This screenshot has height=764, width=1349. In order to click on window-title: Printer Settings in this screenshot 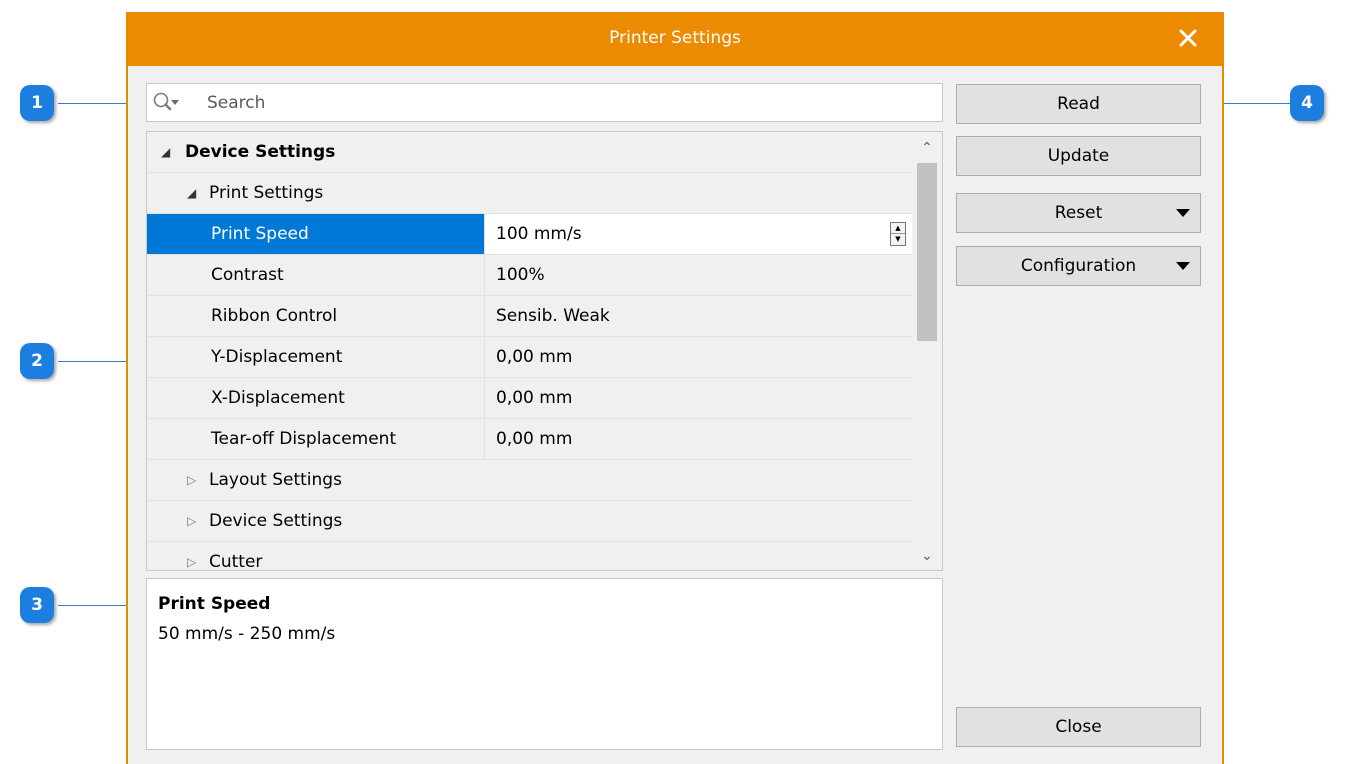, I will do `click(675, 38)`.